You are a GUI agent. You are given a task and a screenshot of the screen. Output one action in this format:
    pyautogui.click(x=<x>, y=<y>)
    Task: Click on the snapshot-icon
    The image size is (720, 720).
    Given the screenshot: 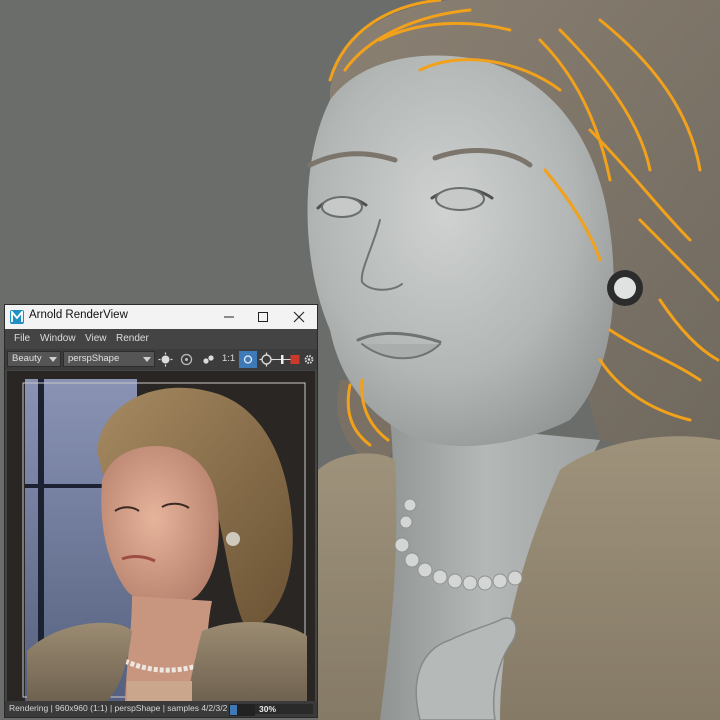 What is the action you would take?
    pyautogui.click(x=208, y=359)
    